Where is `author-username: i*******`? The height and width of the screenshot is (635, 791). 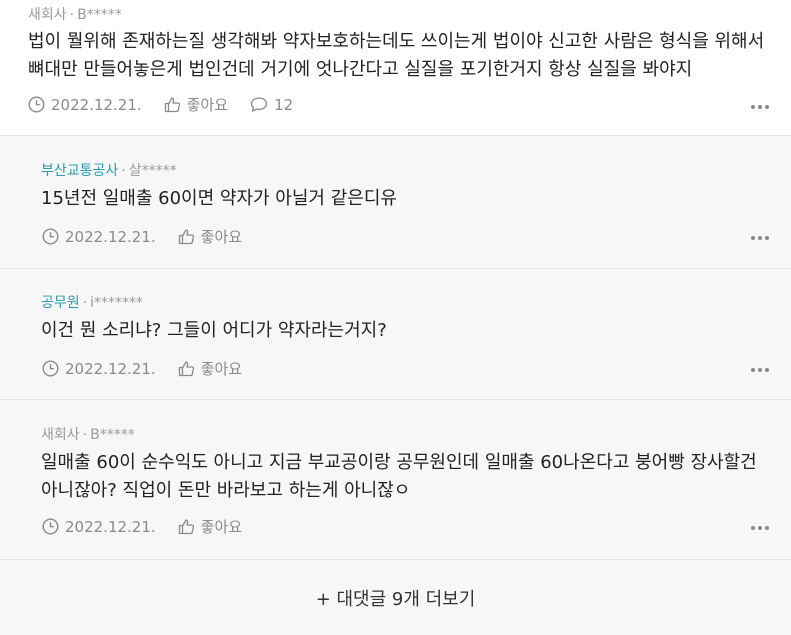
author-username: i******* is located at coordinates (116, 303).